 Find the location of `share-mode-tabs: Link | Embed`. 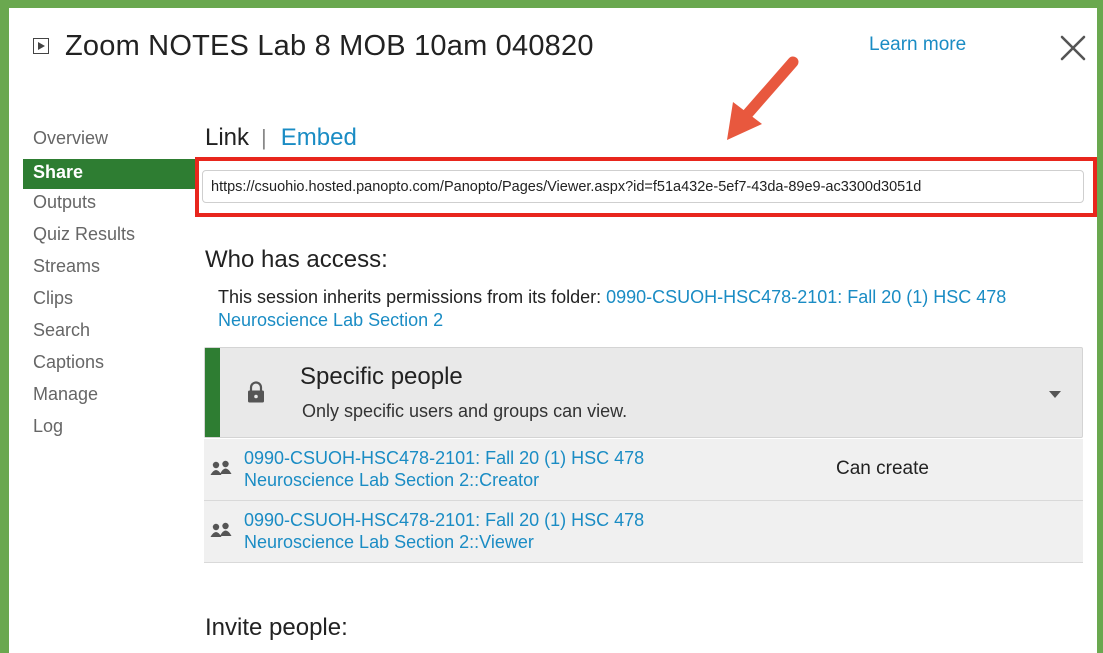

share-mode-tabs: Link | Embed is located at coordinates (281, 138).